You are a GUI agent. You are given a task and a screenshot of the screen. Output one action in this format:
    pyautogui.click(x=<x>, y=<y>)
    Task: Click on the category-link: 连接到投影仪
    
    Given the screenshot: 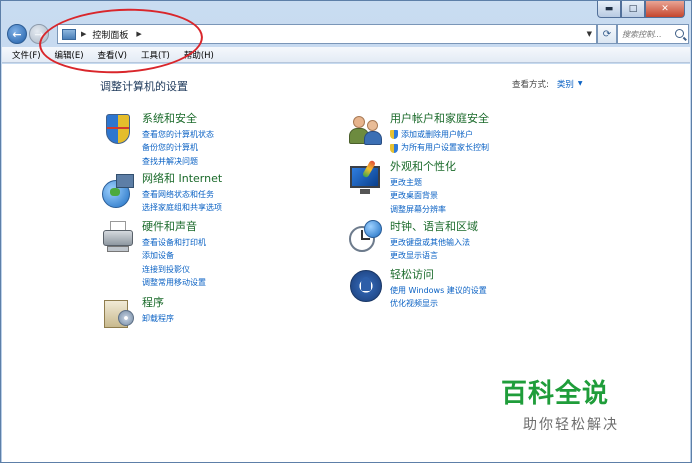 What is the action you would take?
    pyautogui.click(x=174, y=269)
    